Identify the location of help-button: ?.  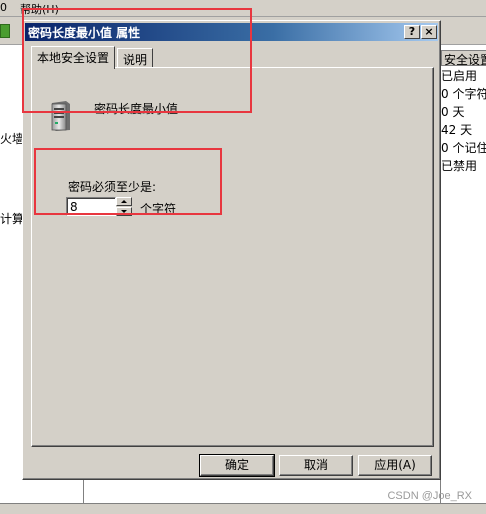
(412, 32).